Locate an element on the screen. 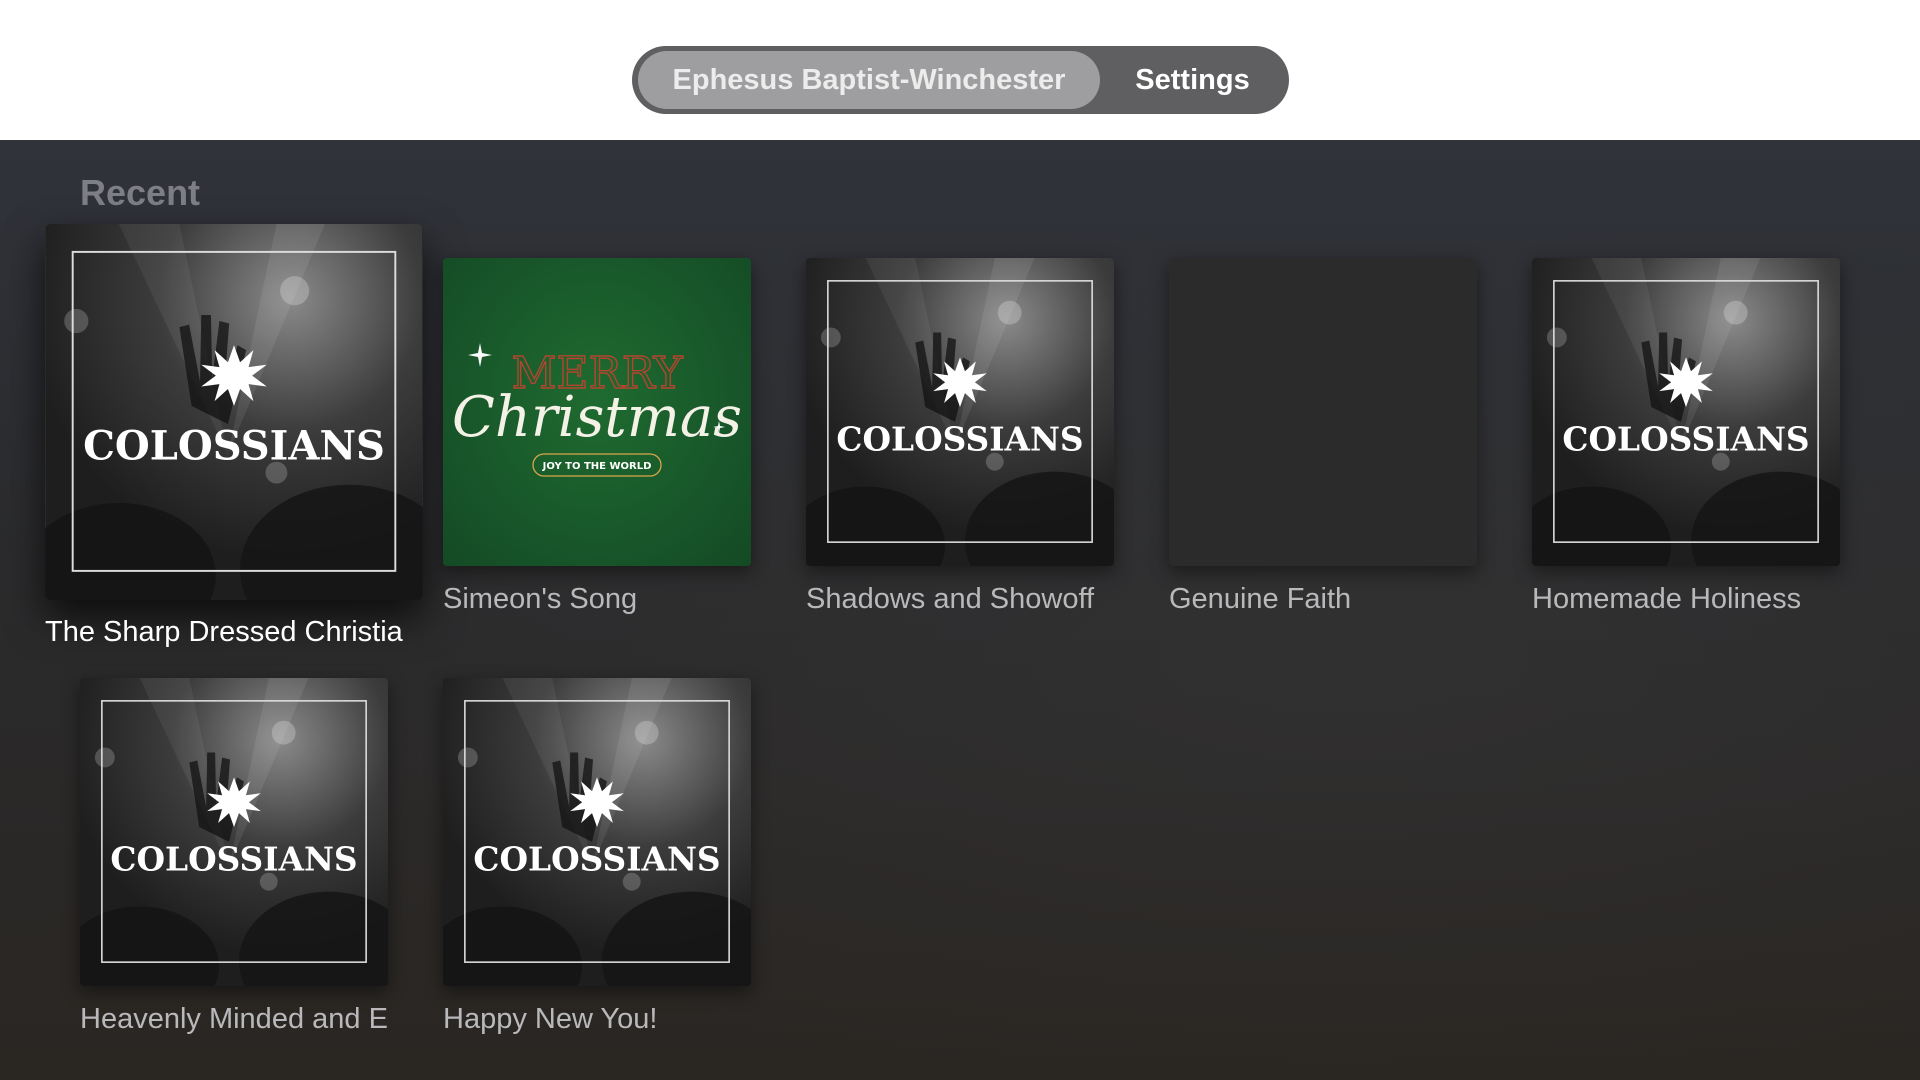  sermon-tile: COLOSSIANS Heavenly Minded and E is located at coordinates (234, 863).